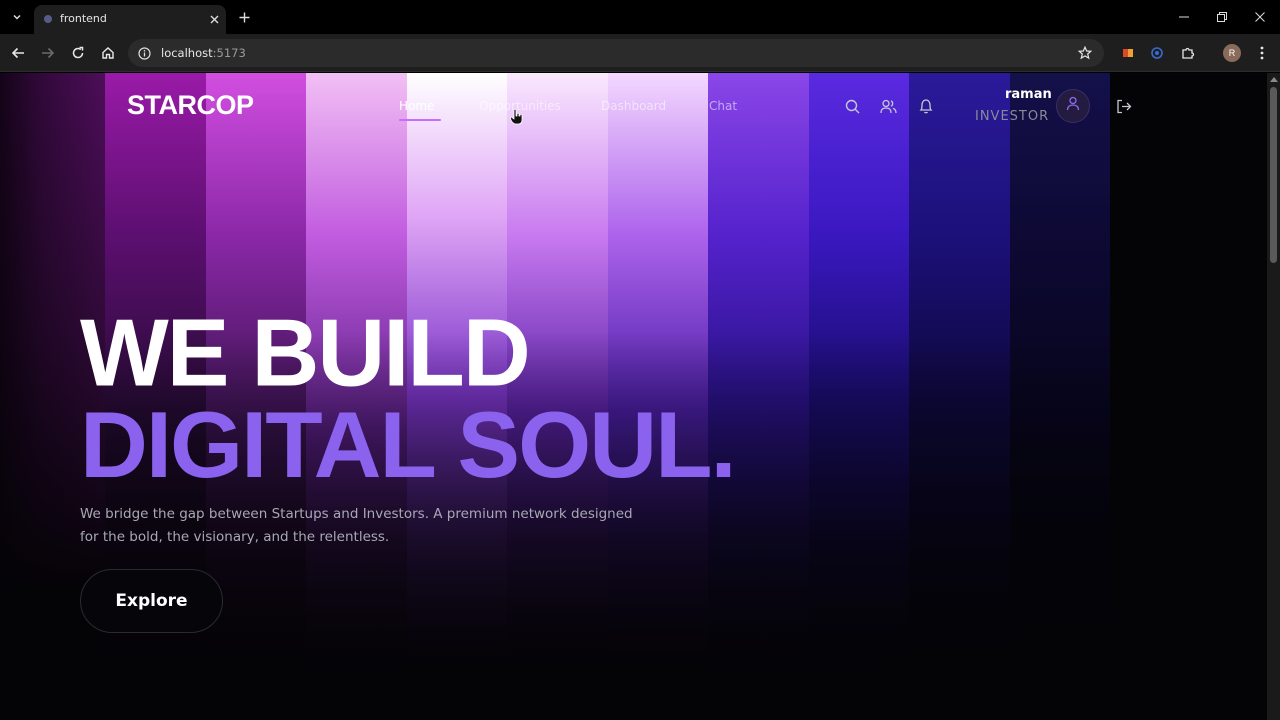 The height and width of the screenshot is (720, 1280). I want to click on tab-title: frontend, so click(83, 18).